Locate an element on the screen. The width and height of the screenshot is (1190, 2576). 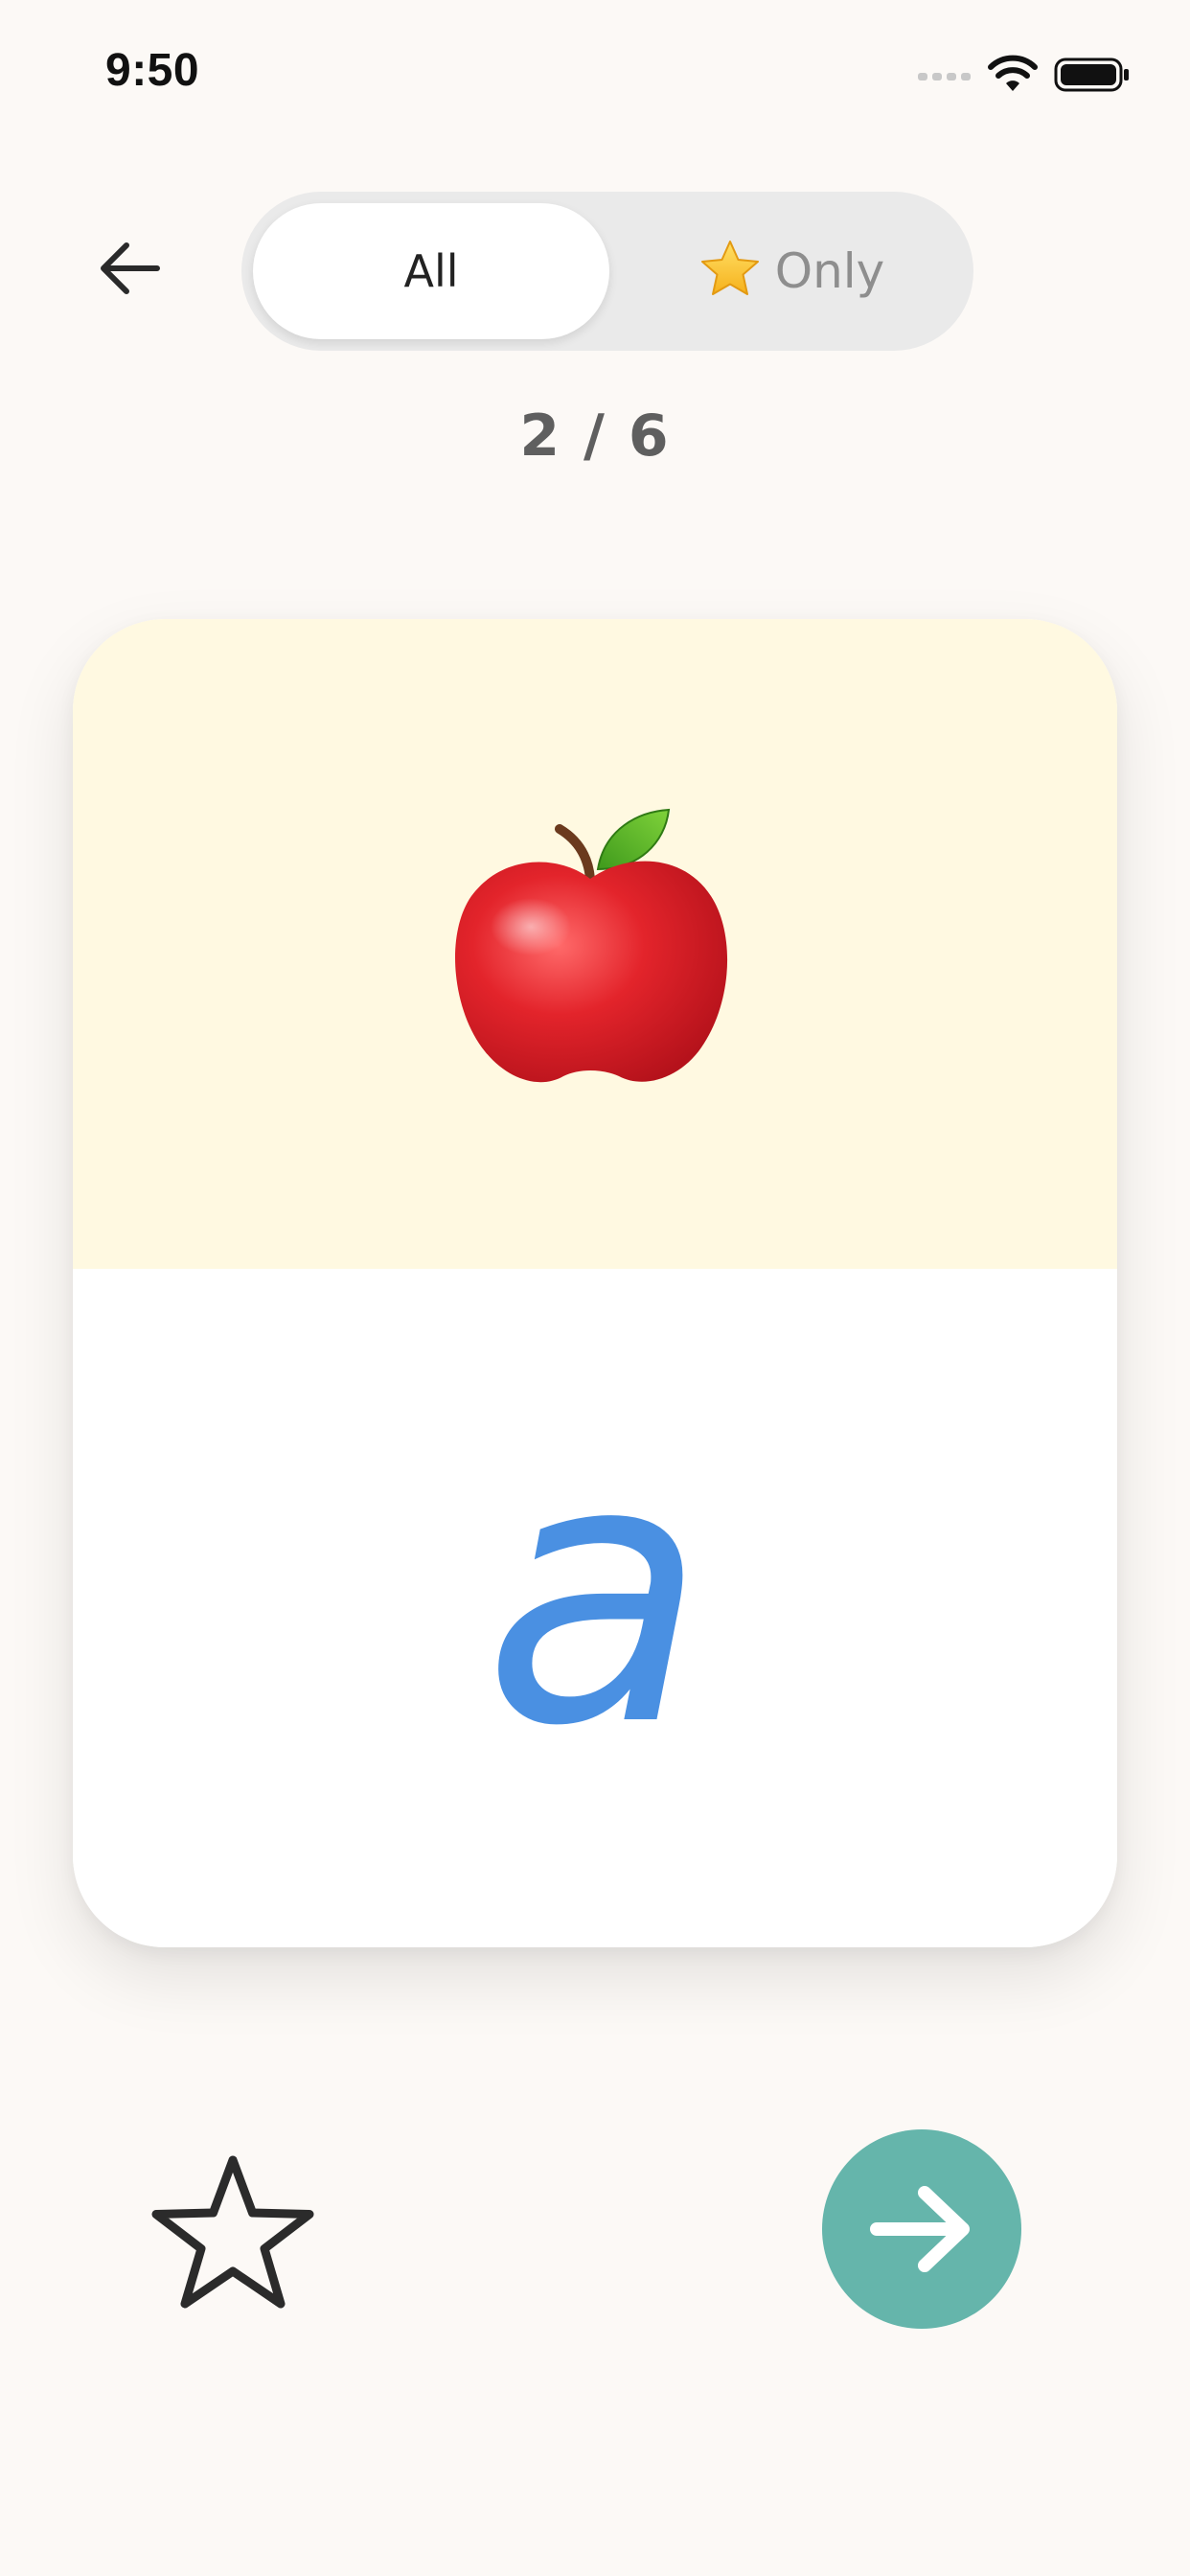
filter-all-tab: All is located at coordinates (431, 271).